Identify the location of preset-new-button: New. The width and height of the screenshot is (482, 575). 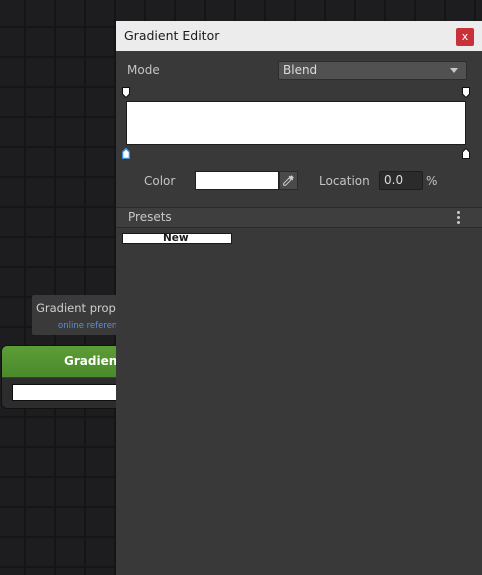
(177, 238).